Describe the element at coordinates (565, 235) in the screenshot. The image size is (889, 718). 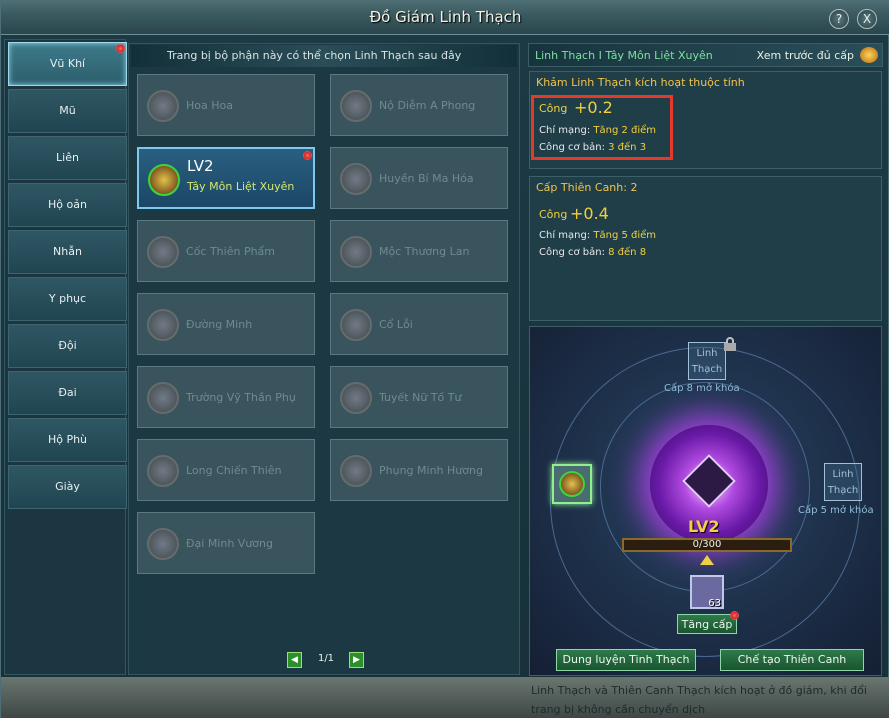
I see `crit-label: Chí mạng:` at that location.